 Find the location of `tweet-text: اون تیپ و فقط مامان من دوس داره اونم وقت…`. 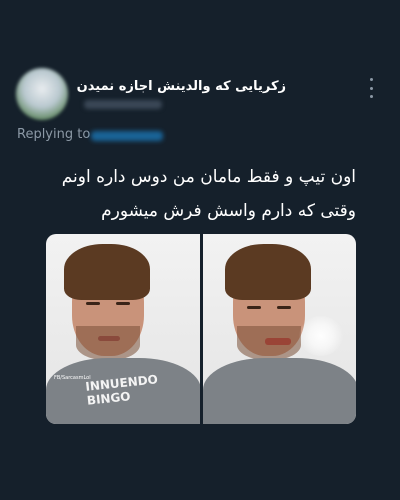

tweet-text: اون تیپ و فقط مامان من دوس داره اونم وقت… is located at coordinates (191, 194).